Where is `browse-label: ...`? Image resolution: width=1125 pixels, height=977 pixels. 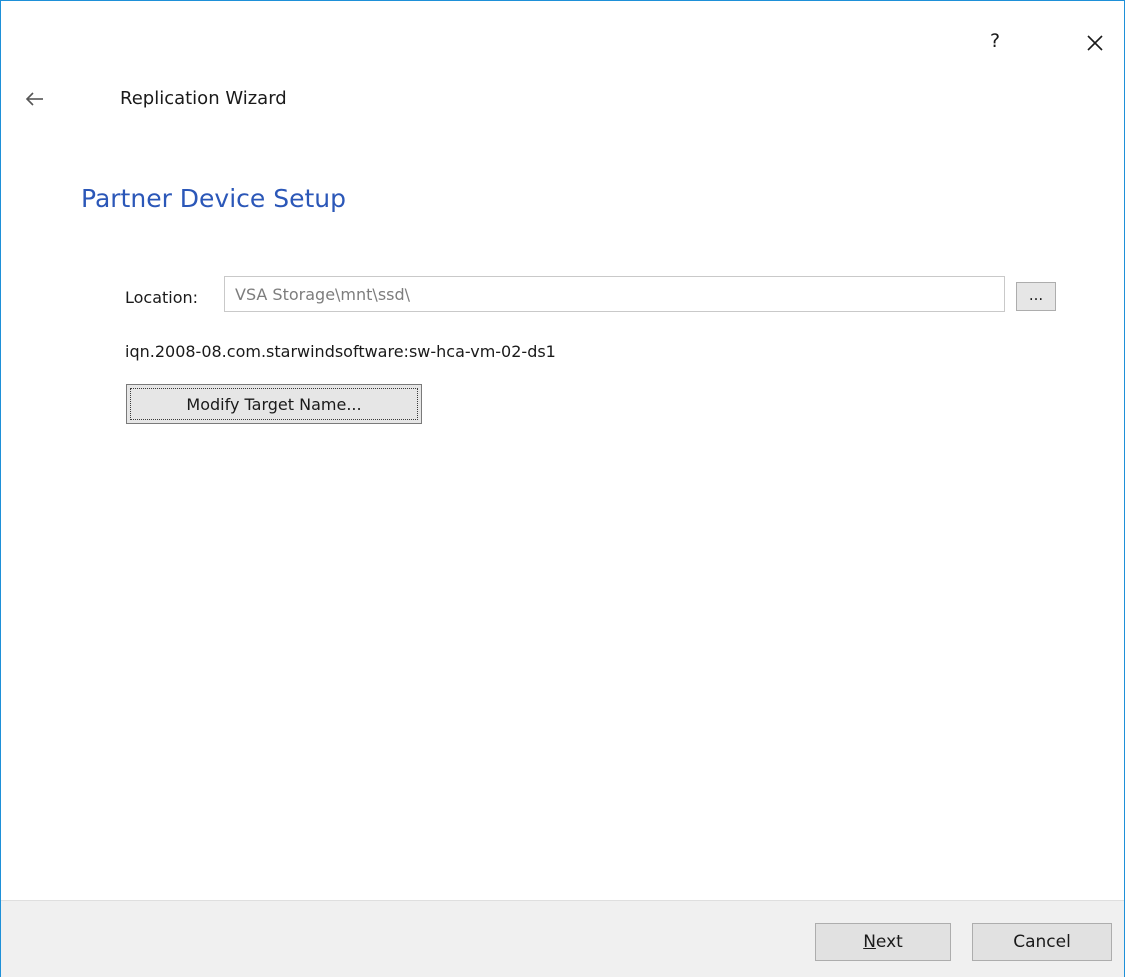
browse-label: ... is located at coordinates (1036, 294).